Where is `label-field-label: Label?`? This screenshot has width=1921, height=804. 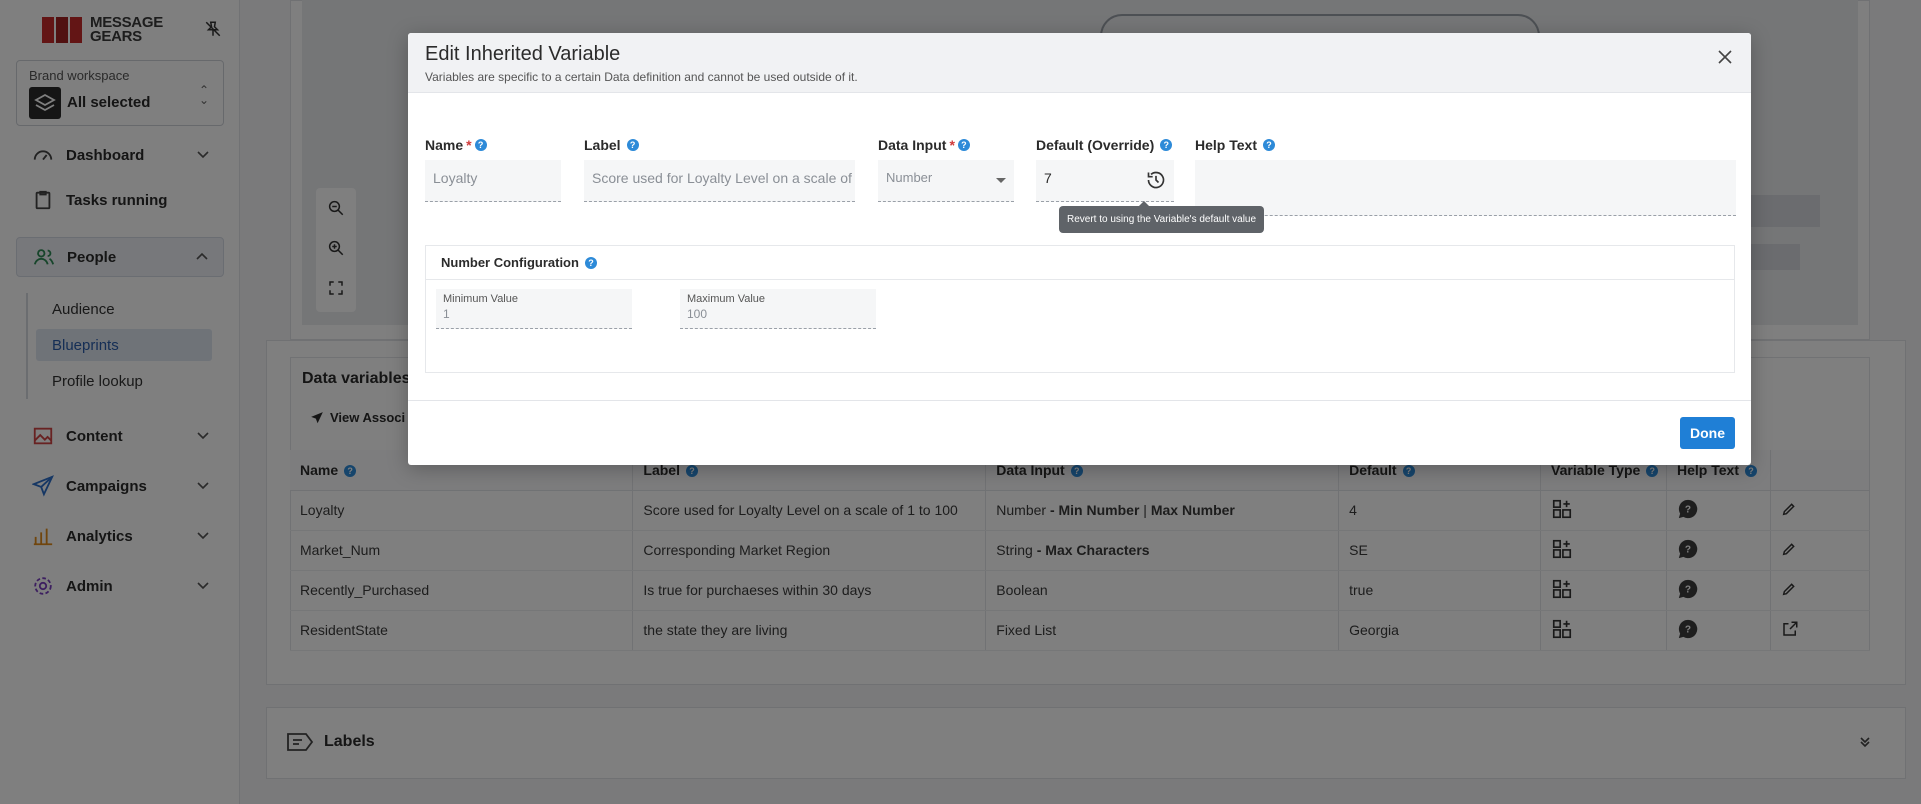
label-field-label: Label? is located at coordinates (611, 145).